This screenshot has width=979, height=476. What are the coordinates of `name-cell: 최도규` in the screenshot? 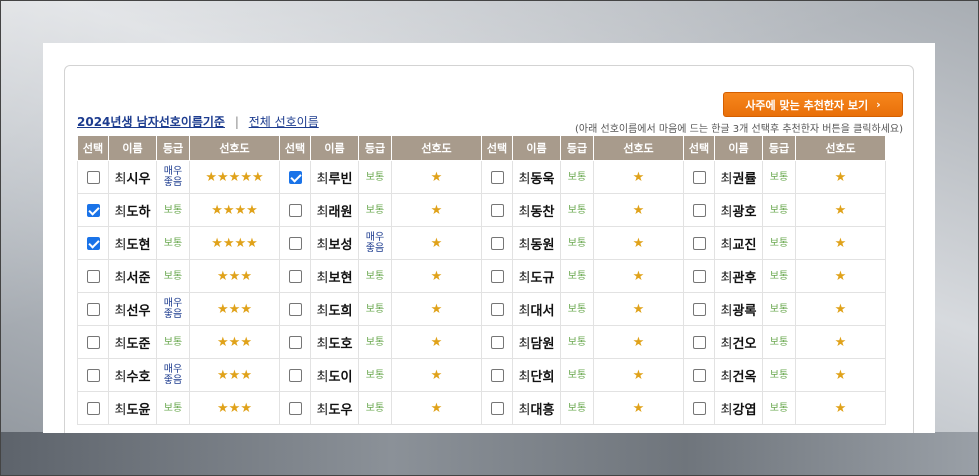 It's located at (536, 276).